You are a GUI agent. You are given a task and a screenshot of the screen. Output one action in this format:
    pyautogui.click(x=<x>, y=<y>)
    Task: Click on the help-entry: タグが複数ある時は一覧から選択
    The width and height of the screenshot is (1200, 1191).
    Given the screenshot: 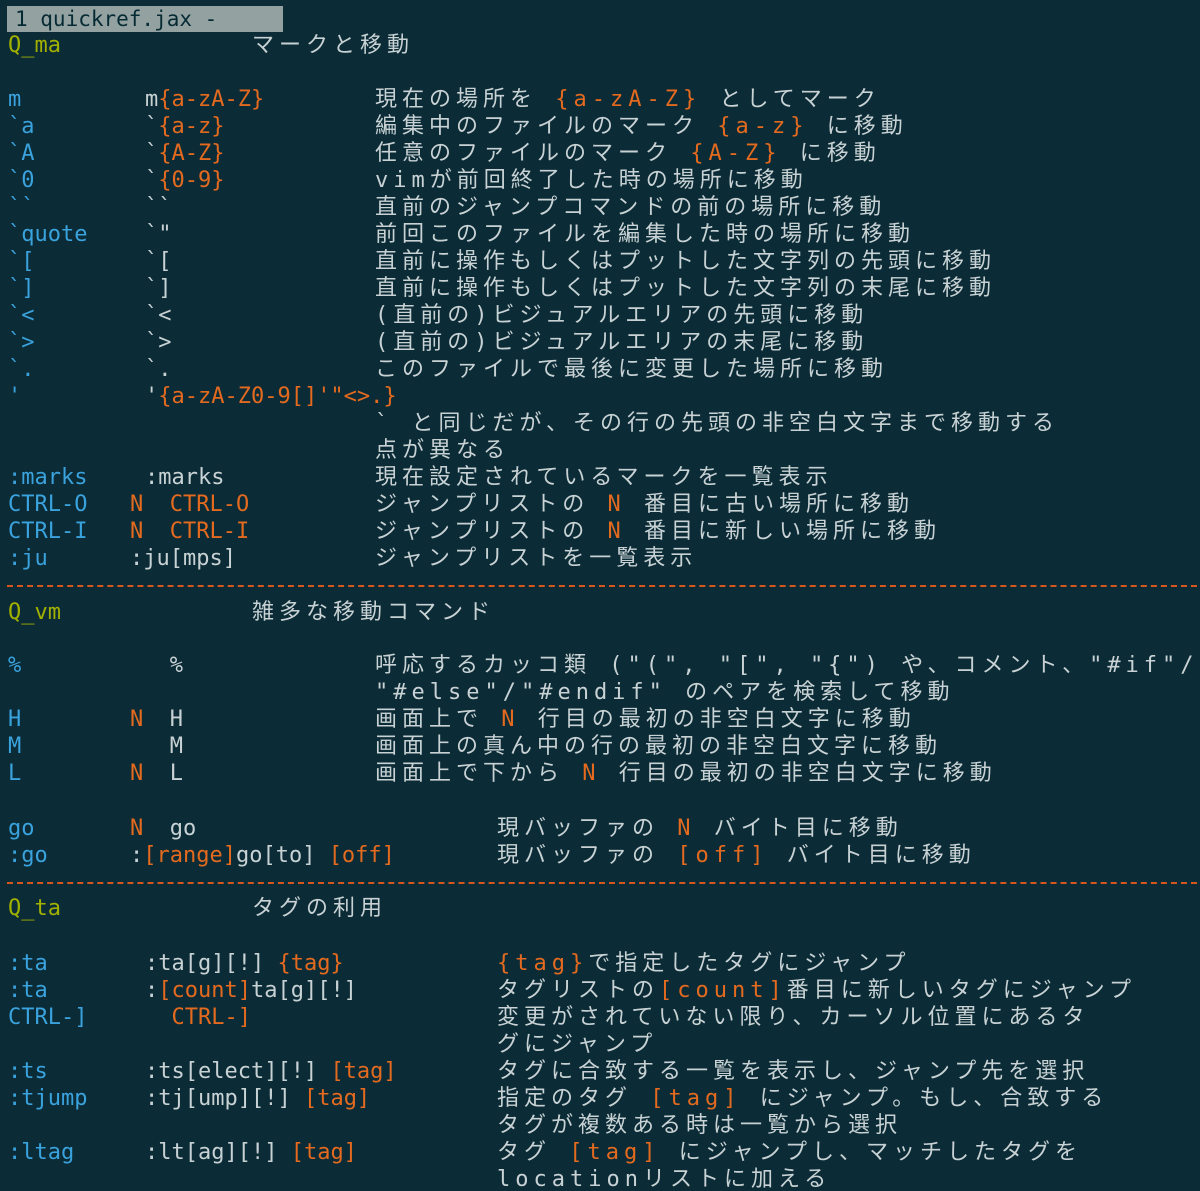 What is the action you would take?
    pyautogui.click(x=600, y=1125)
    